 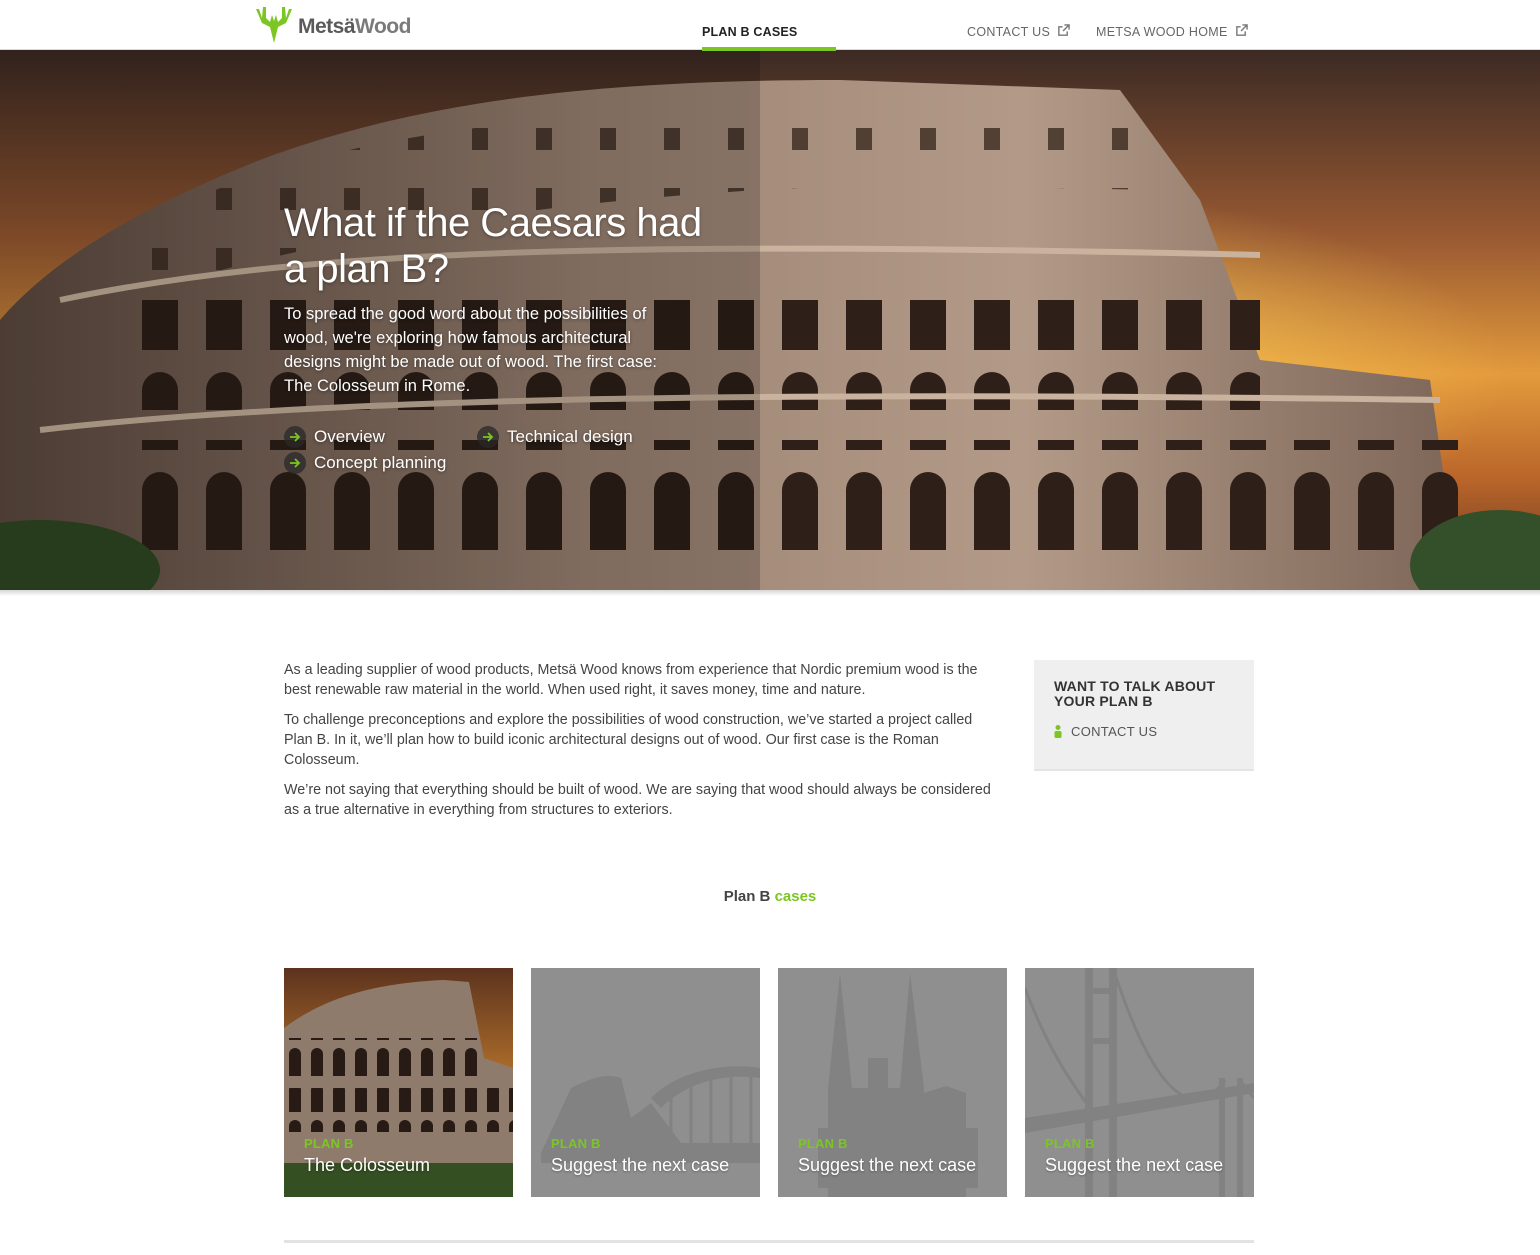 I want to click on nav-plan-b-cases: PLAN B CASES, so click(x=769, y=25).